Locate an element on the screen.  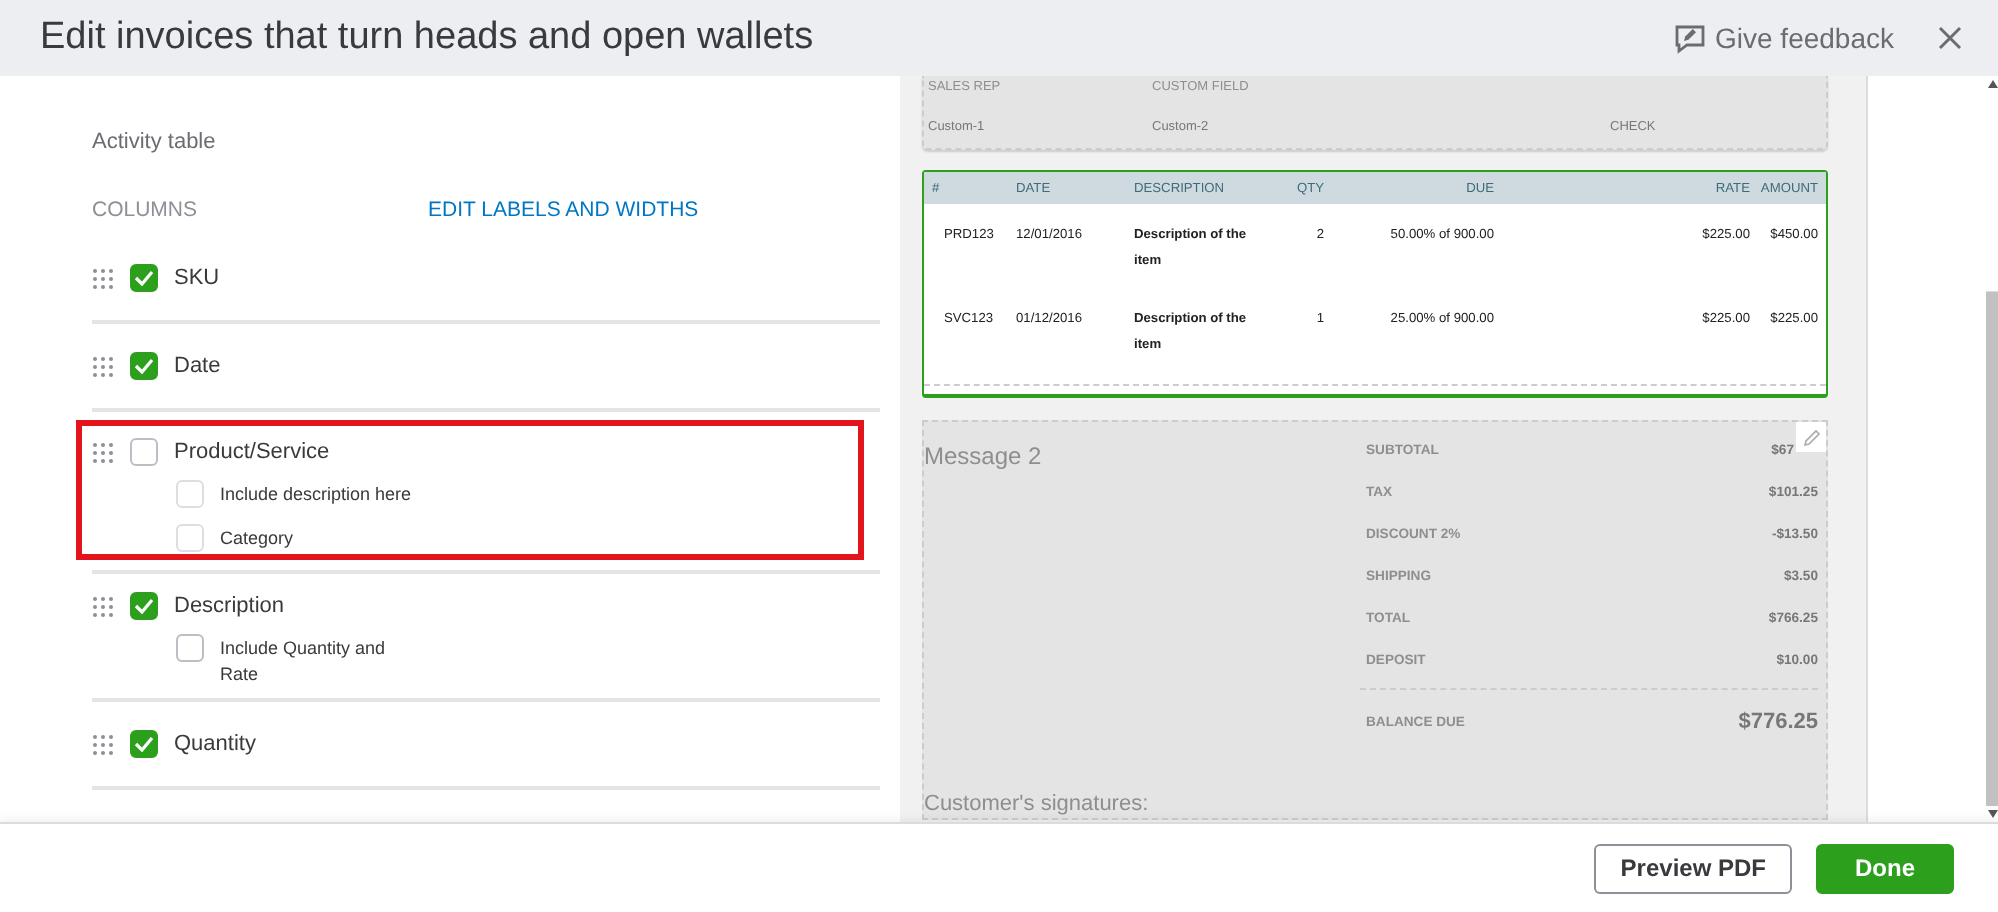
edit-labels-link: EDIT LABELS AND WIDTHS is located at coordinates (563, 210).